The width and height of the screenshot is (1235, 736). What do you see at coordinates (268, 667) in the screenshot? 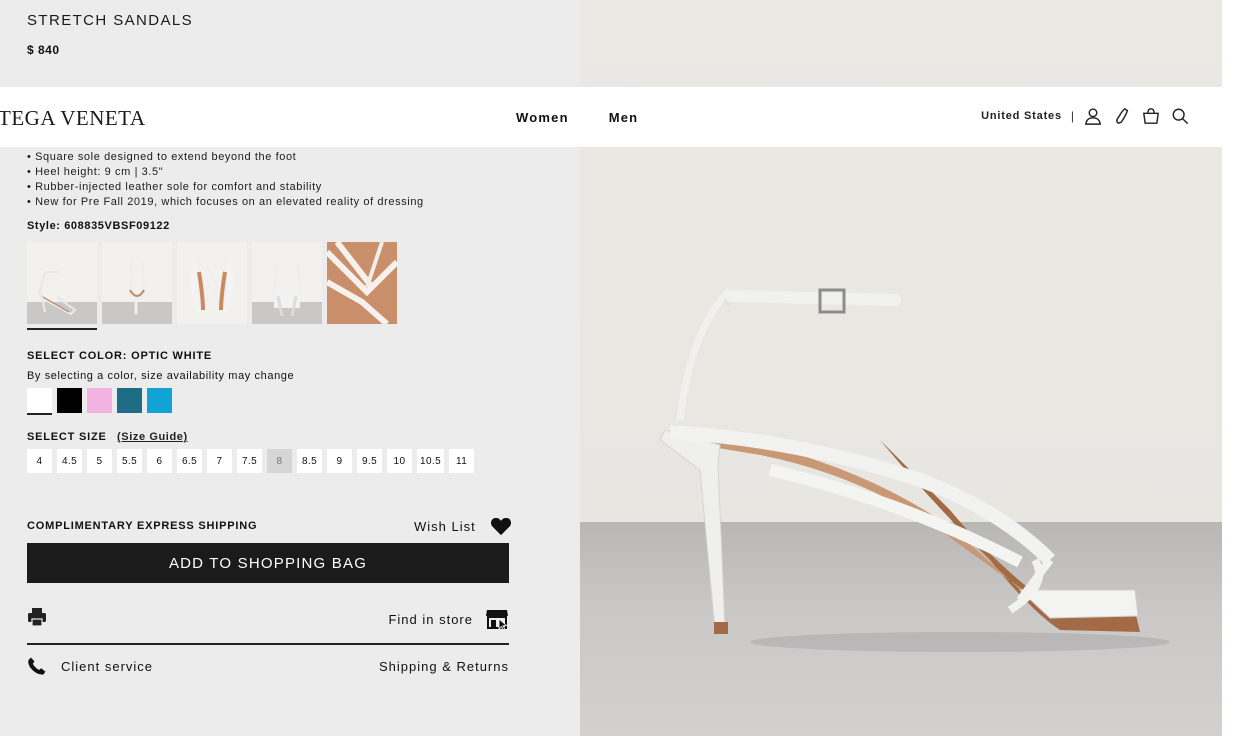
I see `support-row: Client service Shipping & Returns` at bounding box center [268, 667].